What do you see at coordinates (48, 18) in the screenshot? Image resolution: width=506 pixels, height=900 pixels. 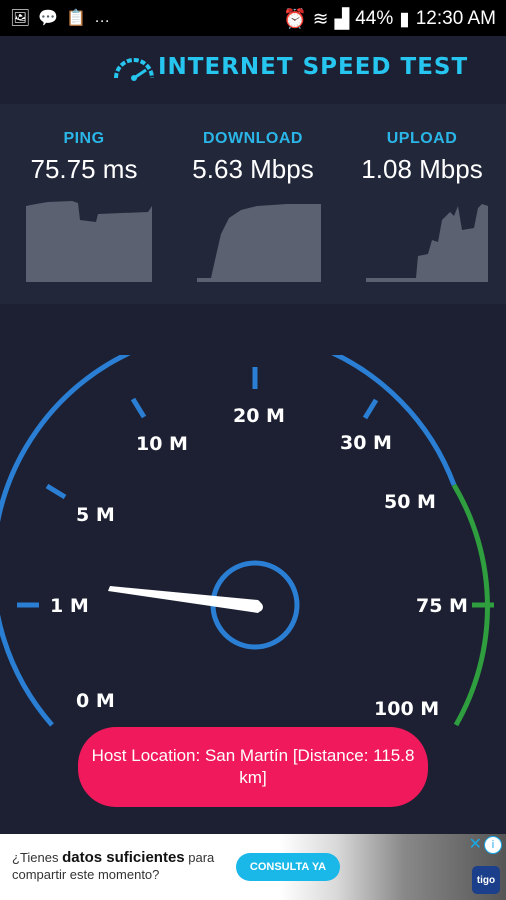 I see `chat-icon: 💬` at bounding box center [48, 18].